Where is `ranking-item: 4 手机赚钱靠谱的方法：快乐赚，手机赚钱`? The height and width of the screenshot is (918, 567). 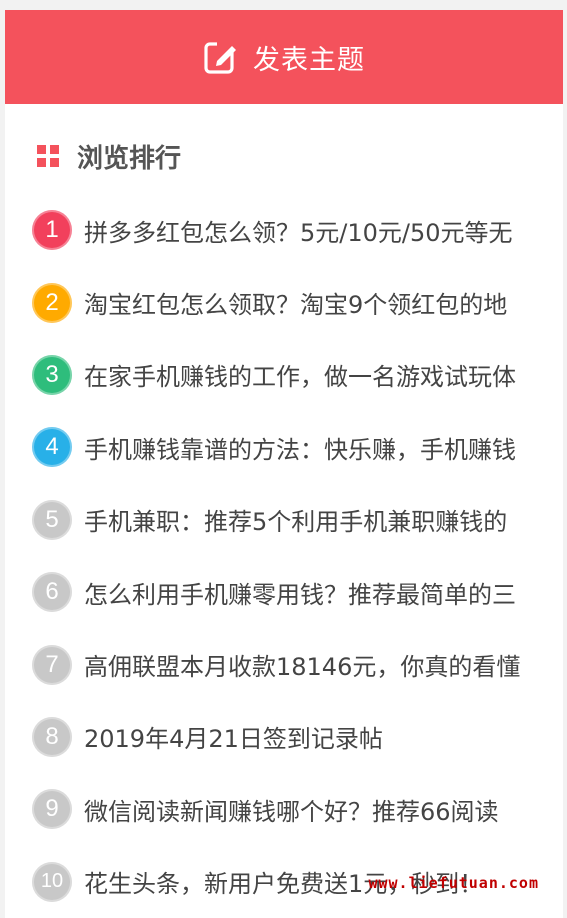
ranking-item: 4 手机赚钱靠谱的方法：快乐赚，手机赚钱 is located at coordinates (284, 447).